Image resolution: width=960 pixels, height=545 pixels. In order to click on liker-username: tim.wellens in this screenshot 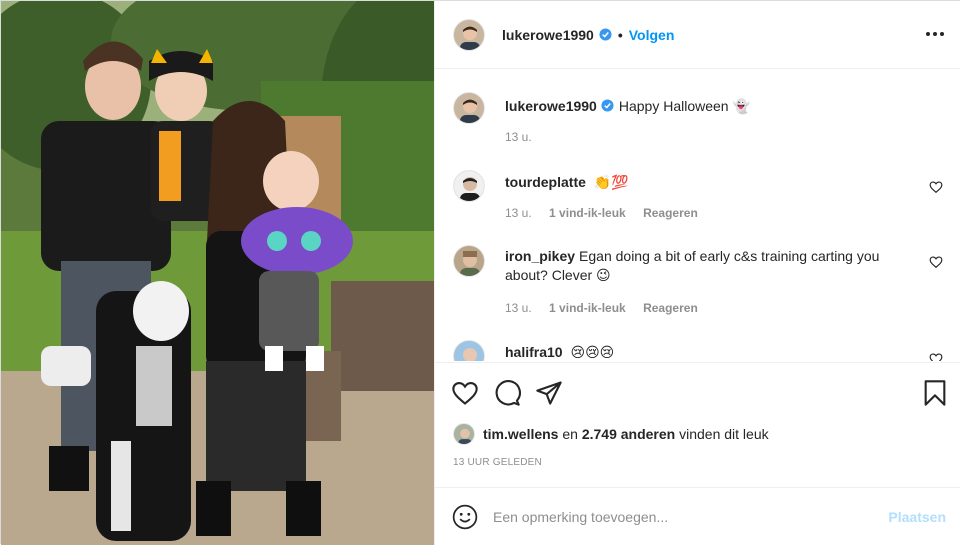, I will do `click(520, 434)`.